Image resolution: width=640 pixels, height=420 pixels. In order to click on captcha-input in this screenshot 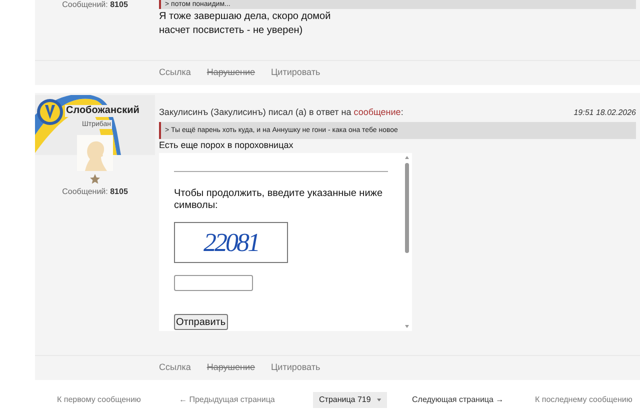, I will do `click(213, 282)`.